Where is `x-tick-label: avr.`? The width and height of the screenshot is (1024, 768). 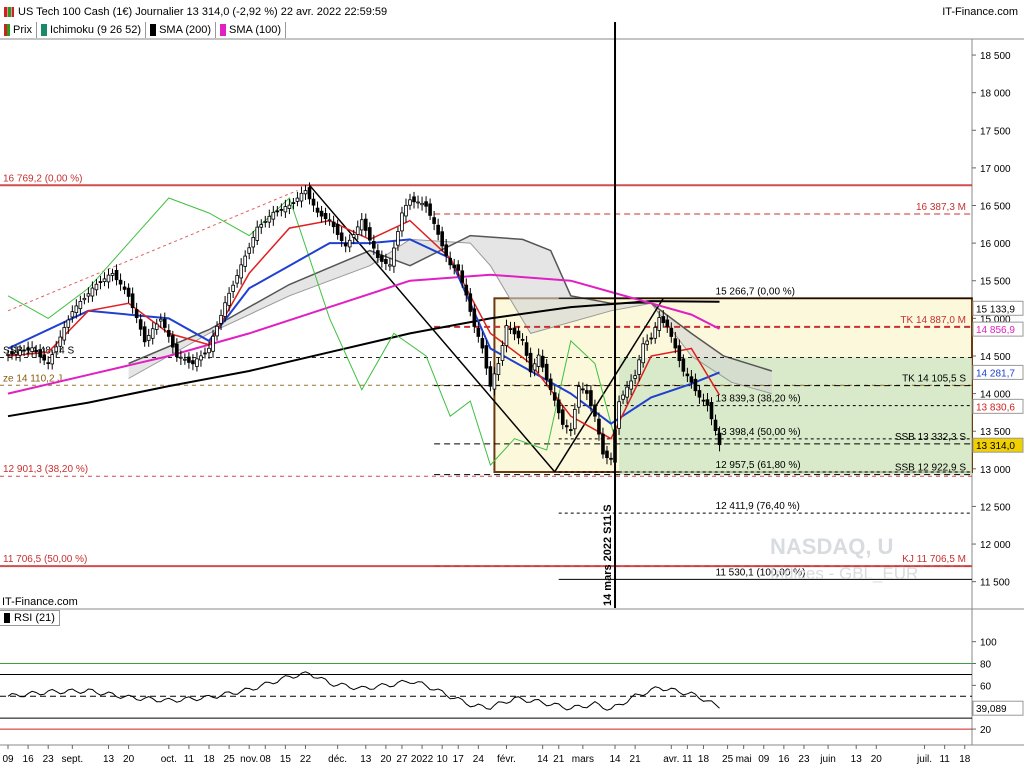
x-tick-label: avr. is located at coordinates (671, 759).